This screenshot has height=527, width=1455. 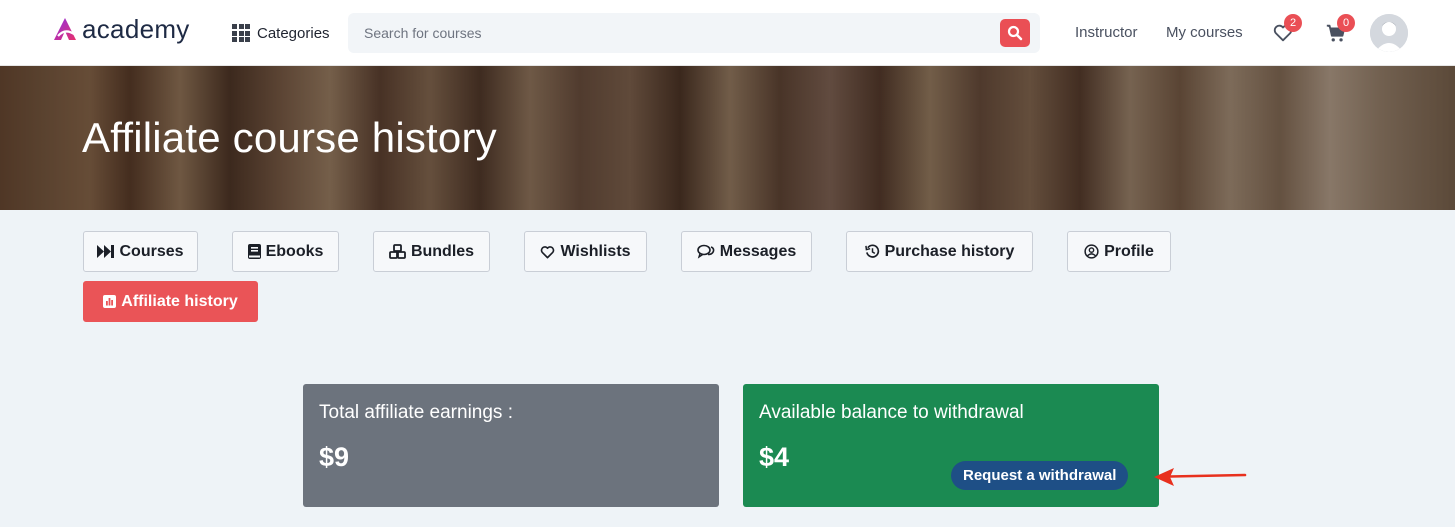 I want to click on tab-profile: Profile, so click(x=1119, y=251).